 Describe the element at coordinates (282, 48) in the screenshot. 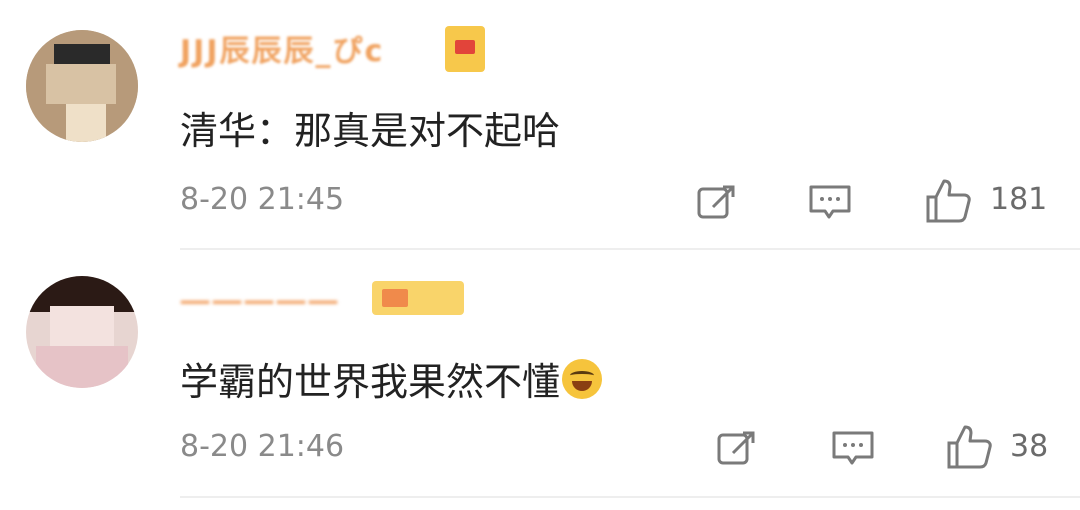

I see `username: JJJ辰辰辰_ぴc` at that location.